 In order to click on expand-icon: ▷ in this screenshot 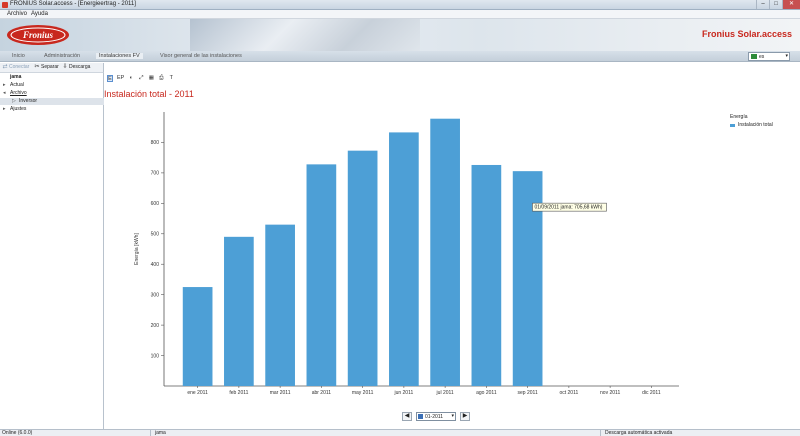, I will do `click(14, 101)`.